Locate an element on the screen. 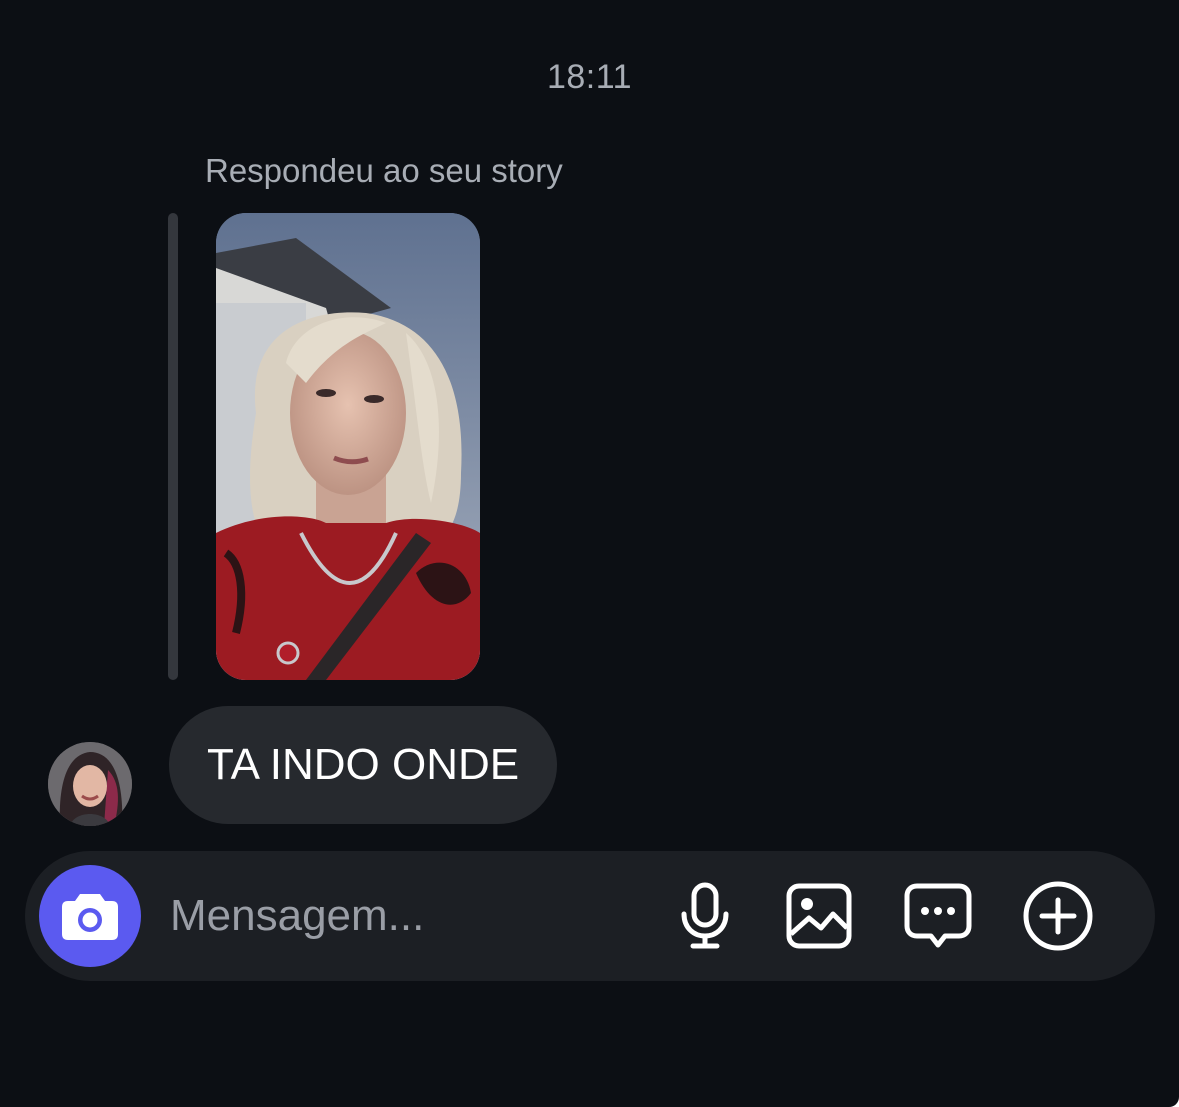  story-thumbnail is located at coordinates (348, 446).